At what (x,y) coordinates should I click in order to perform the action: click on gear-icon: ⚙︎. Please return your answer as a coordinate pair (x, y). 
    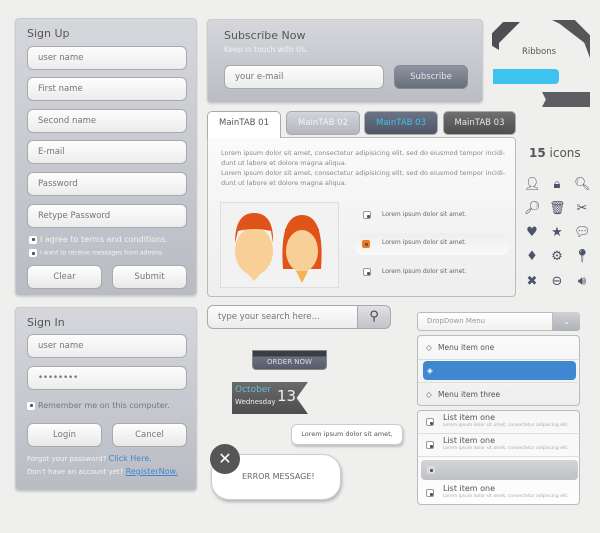
    Looking at the image, I should click on (557, 256).